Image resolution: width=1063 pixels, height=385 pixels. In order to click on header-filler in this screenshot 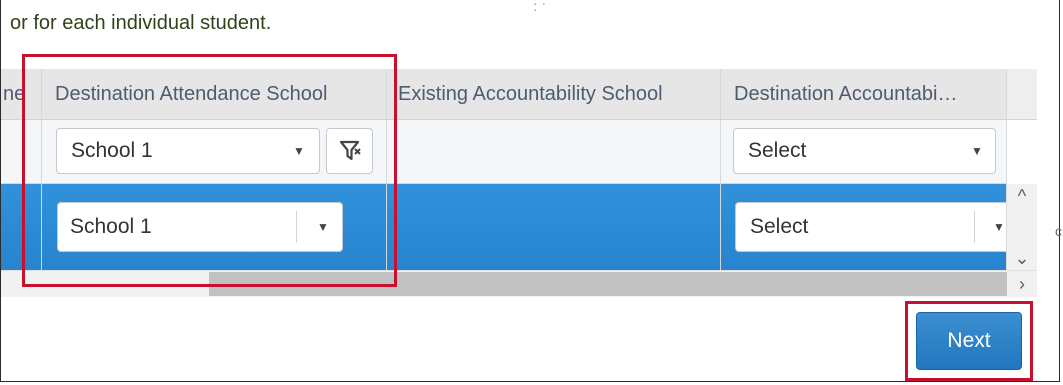, I will do `click(1021, 94)`.